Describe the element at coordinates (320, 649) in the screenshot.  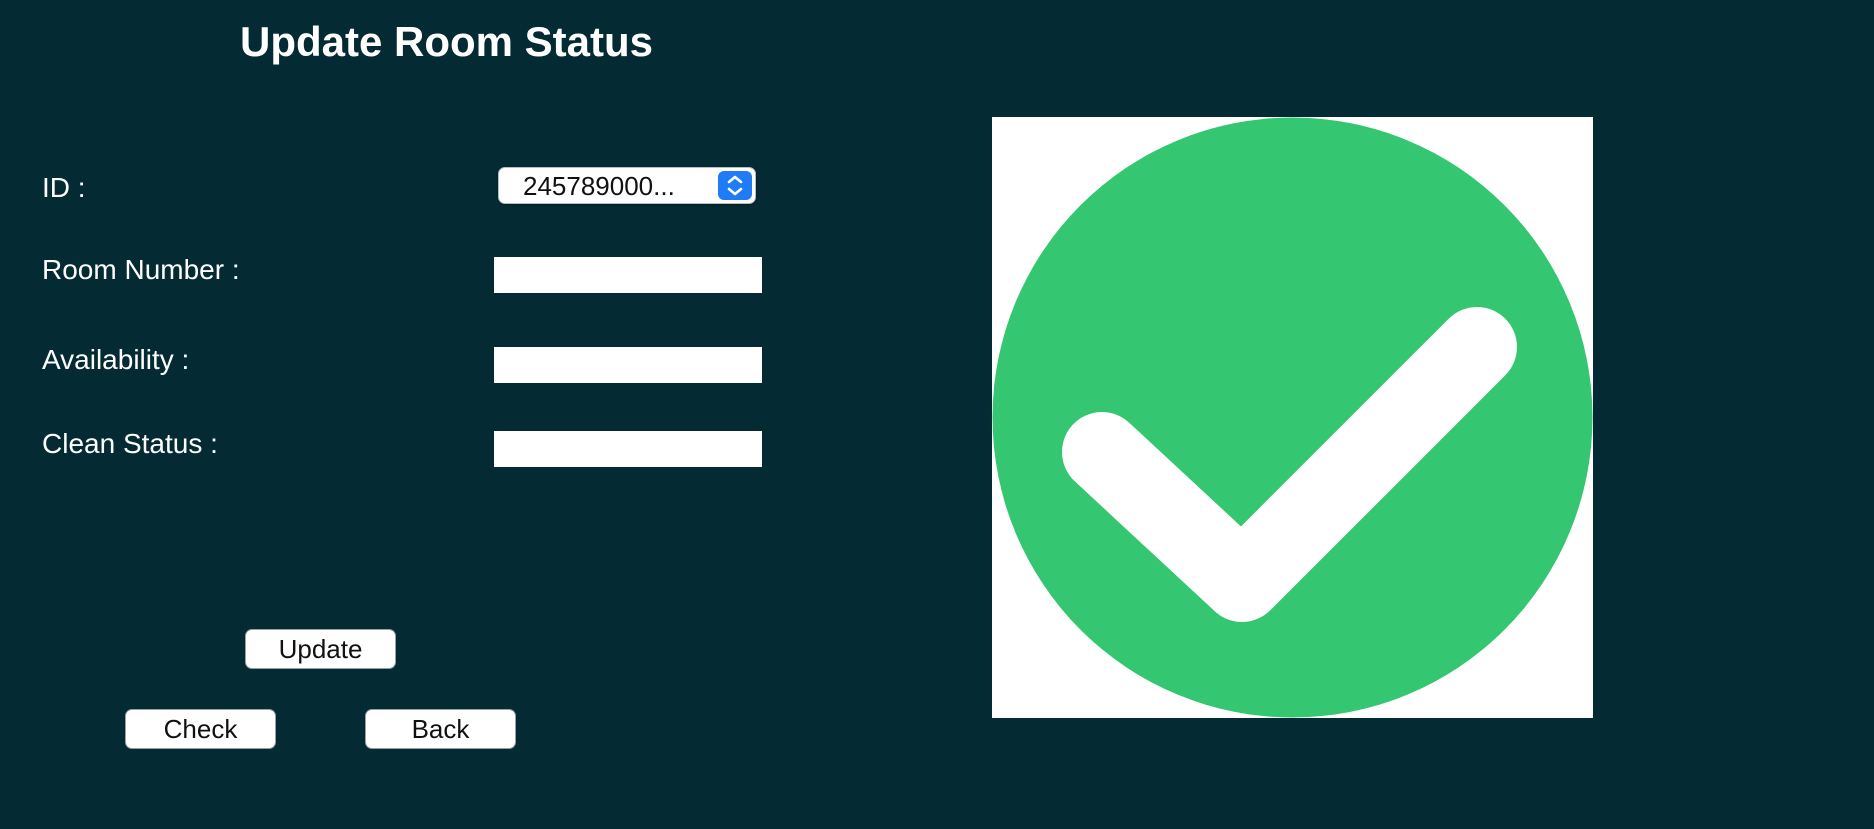
I see `update-button: Update` at that location.